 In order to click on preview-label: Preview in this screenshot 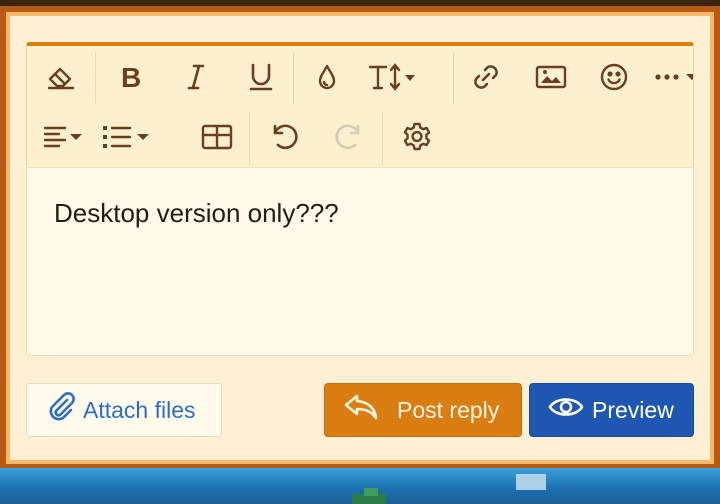, I will do `click(633, 409)`.